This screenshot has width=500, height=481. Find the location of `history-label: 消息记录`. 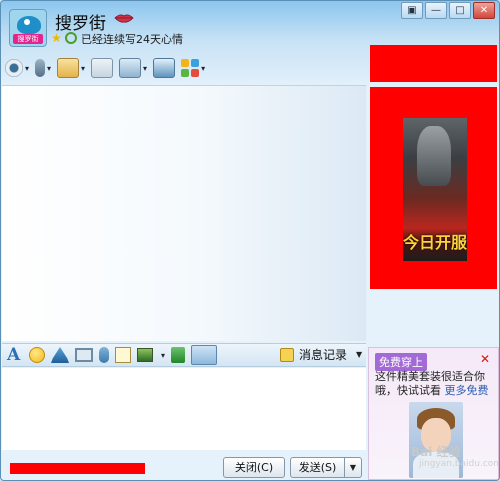

history-label: 消息记录 is located at coordinates (323, 355).